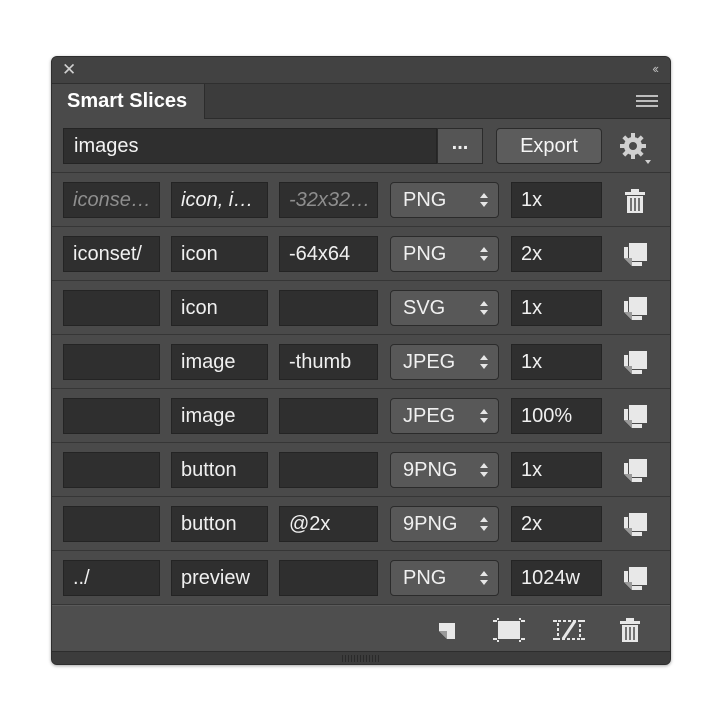 Image resolution: width=720 pixels, height=720 pixels. What do you see at coordinates (361, 70) in the screenshot?
I see `panel-titlebar: ✕ ‹‹` at bounding box center [361, 70].